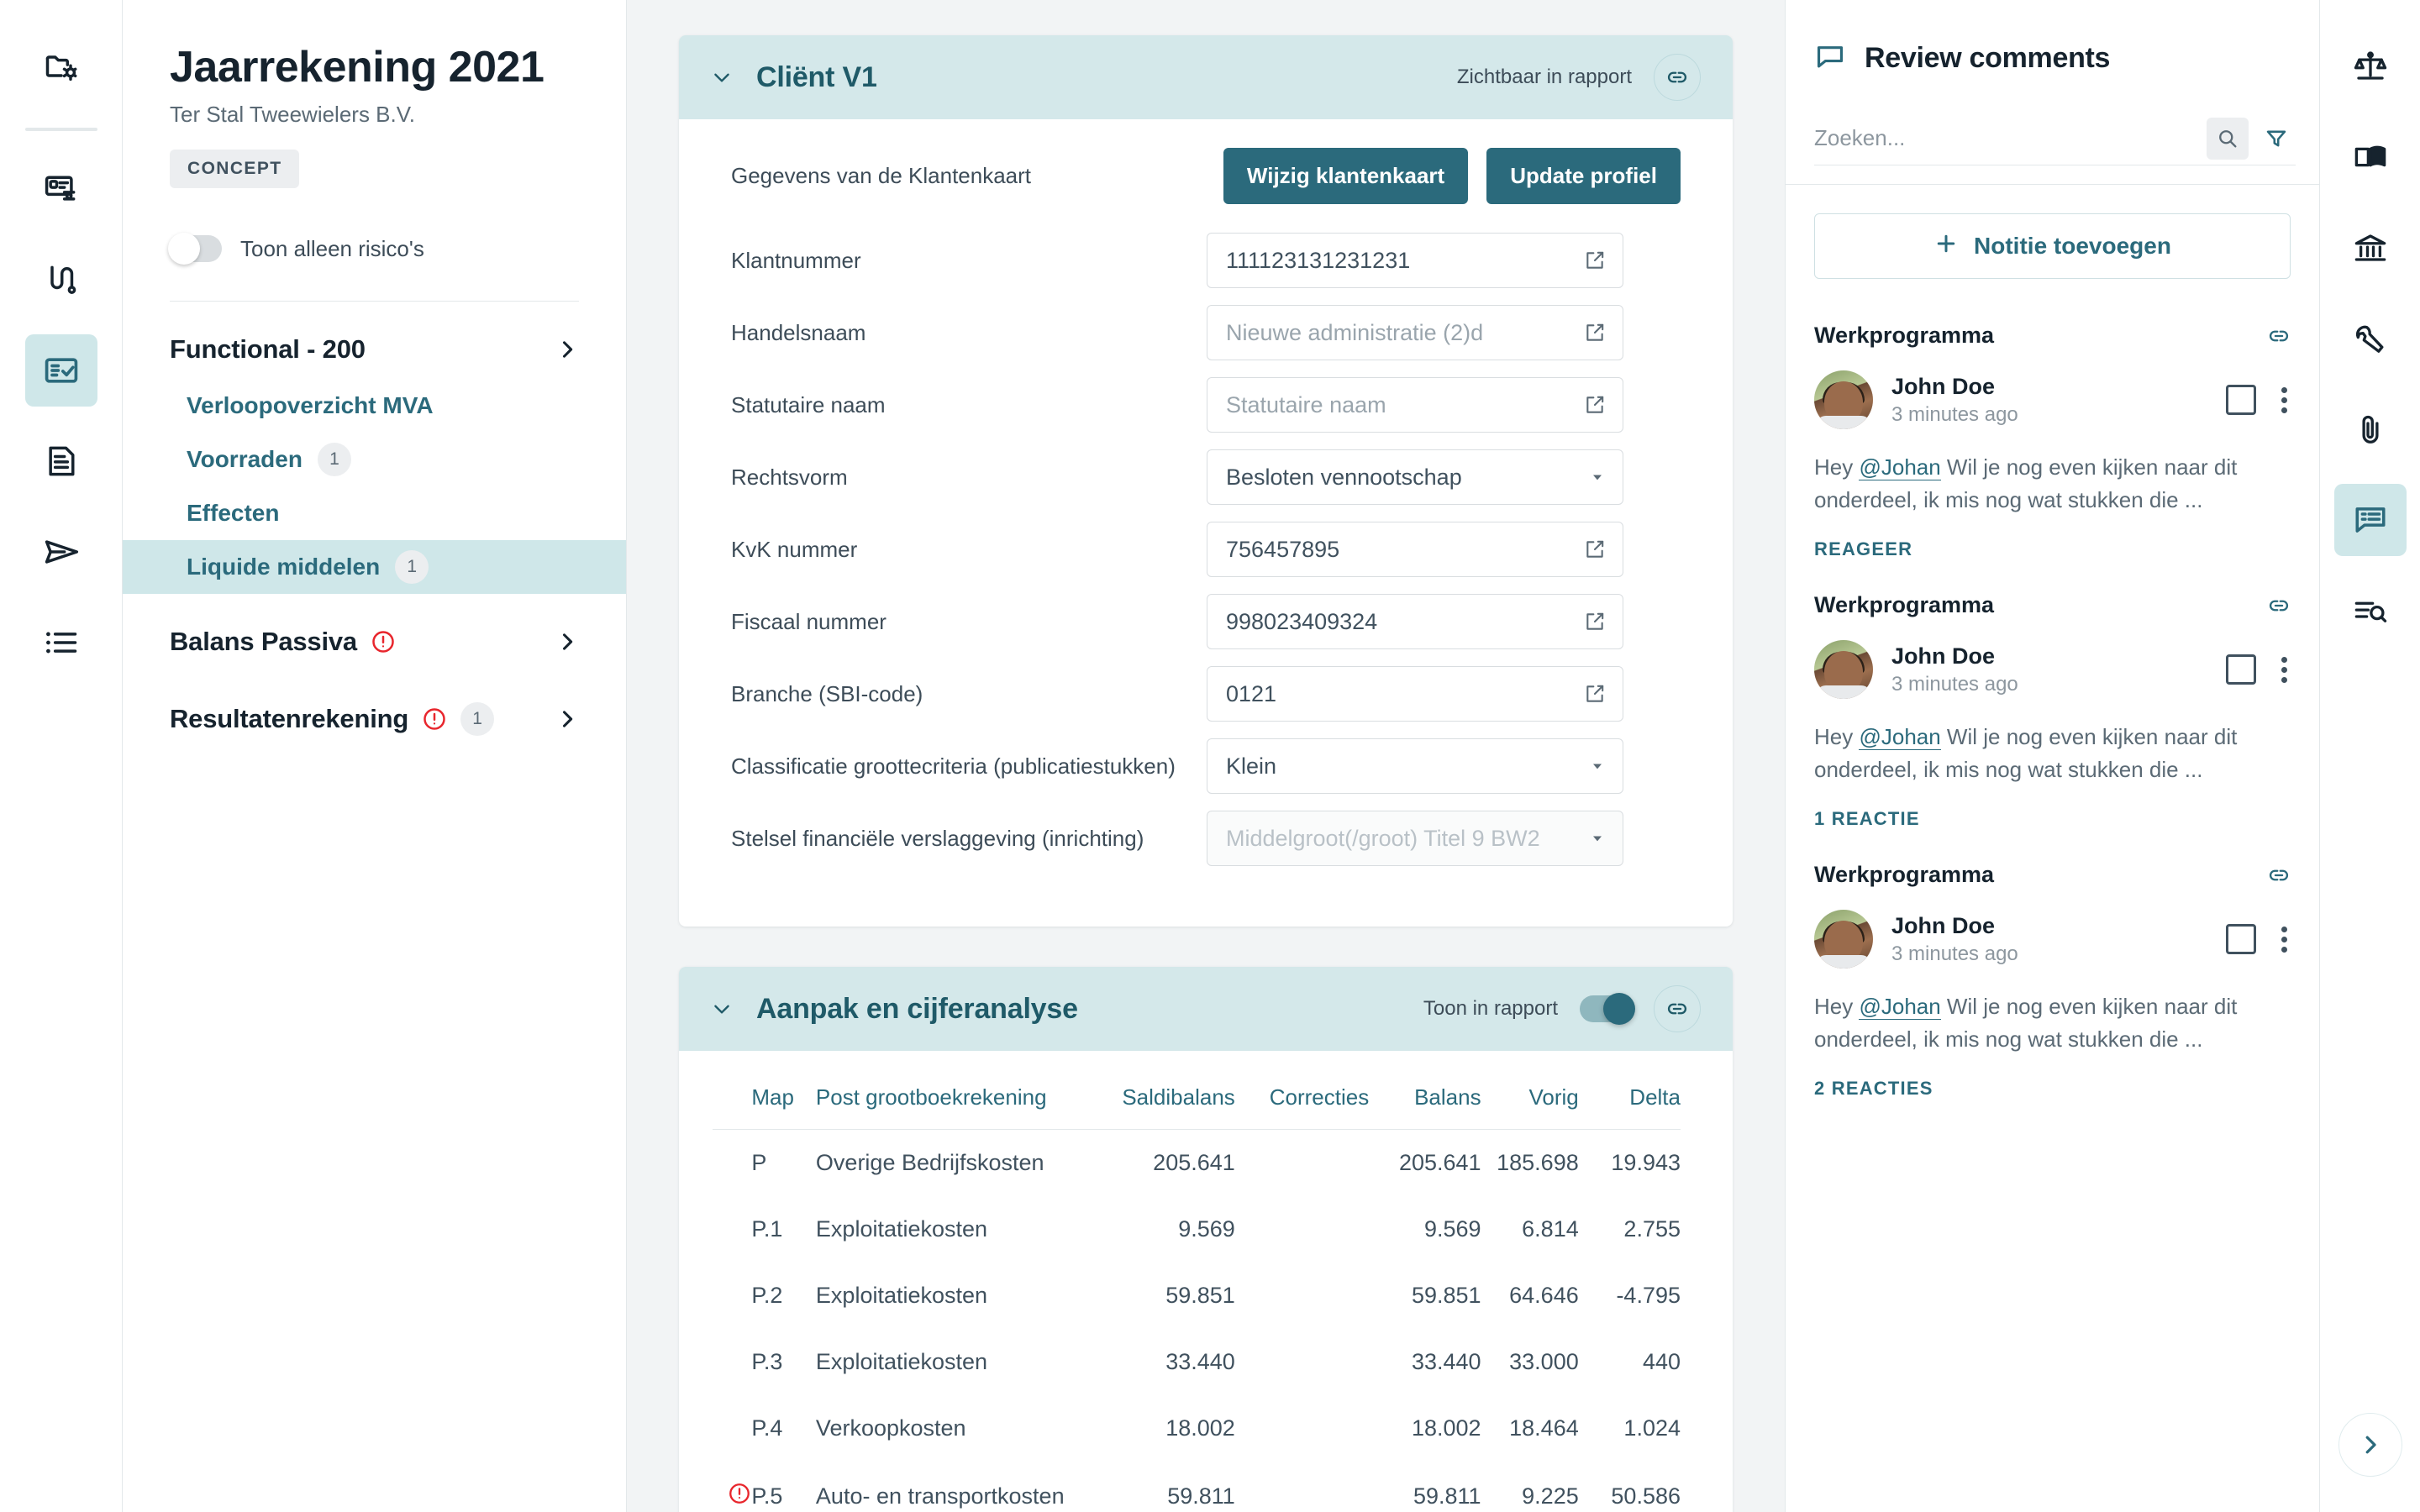  What do you see at coordinates (1415, 621) in the screenshot?
I see `text-field: 998023409324` at bounding box center [1415, 621].